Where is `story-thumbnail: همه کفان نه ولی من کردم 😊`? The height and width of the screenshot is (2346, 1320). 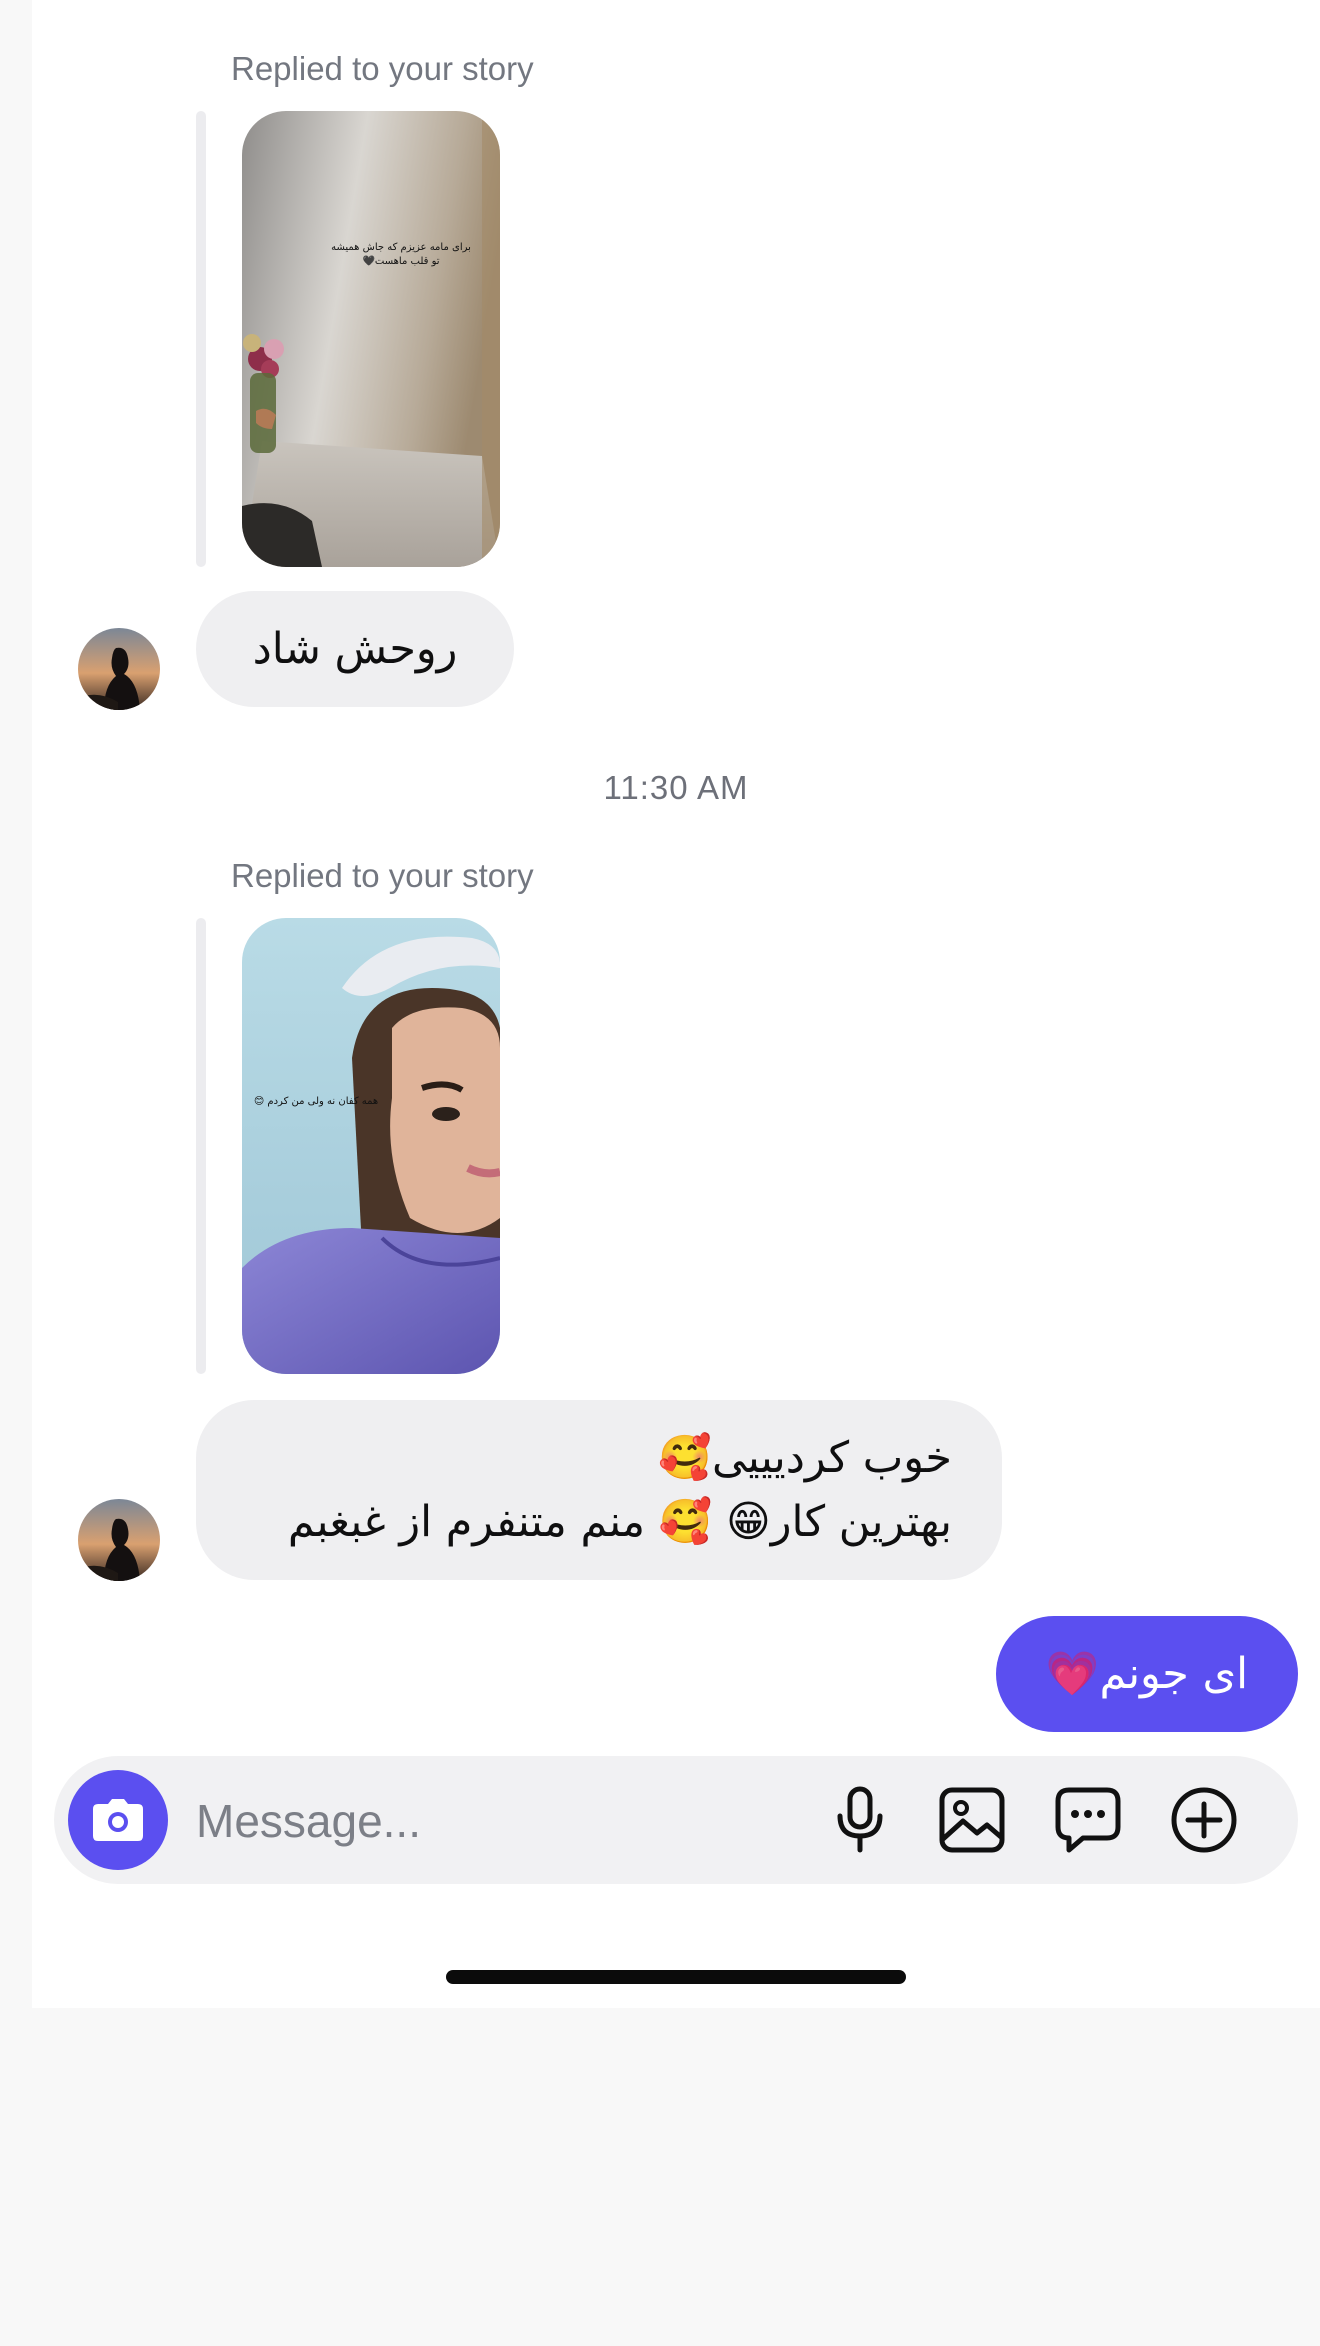 story-thumbnail: همه کفان نه ولی من کردم 😊 is located at coordinates (371, 1146).